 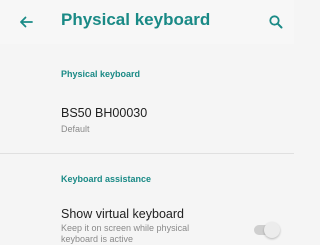 I want to click on search-button, so click(x=276, y=22).